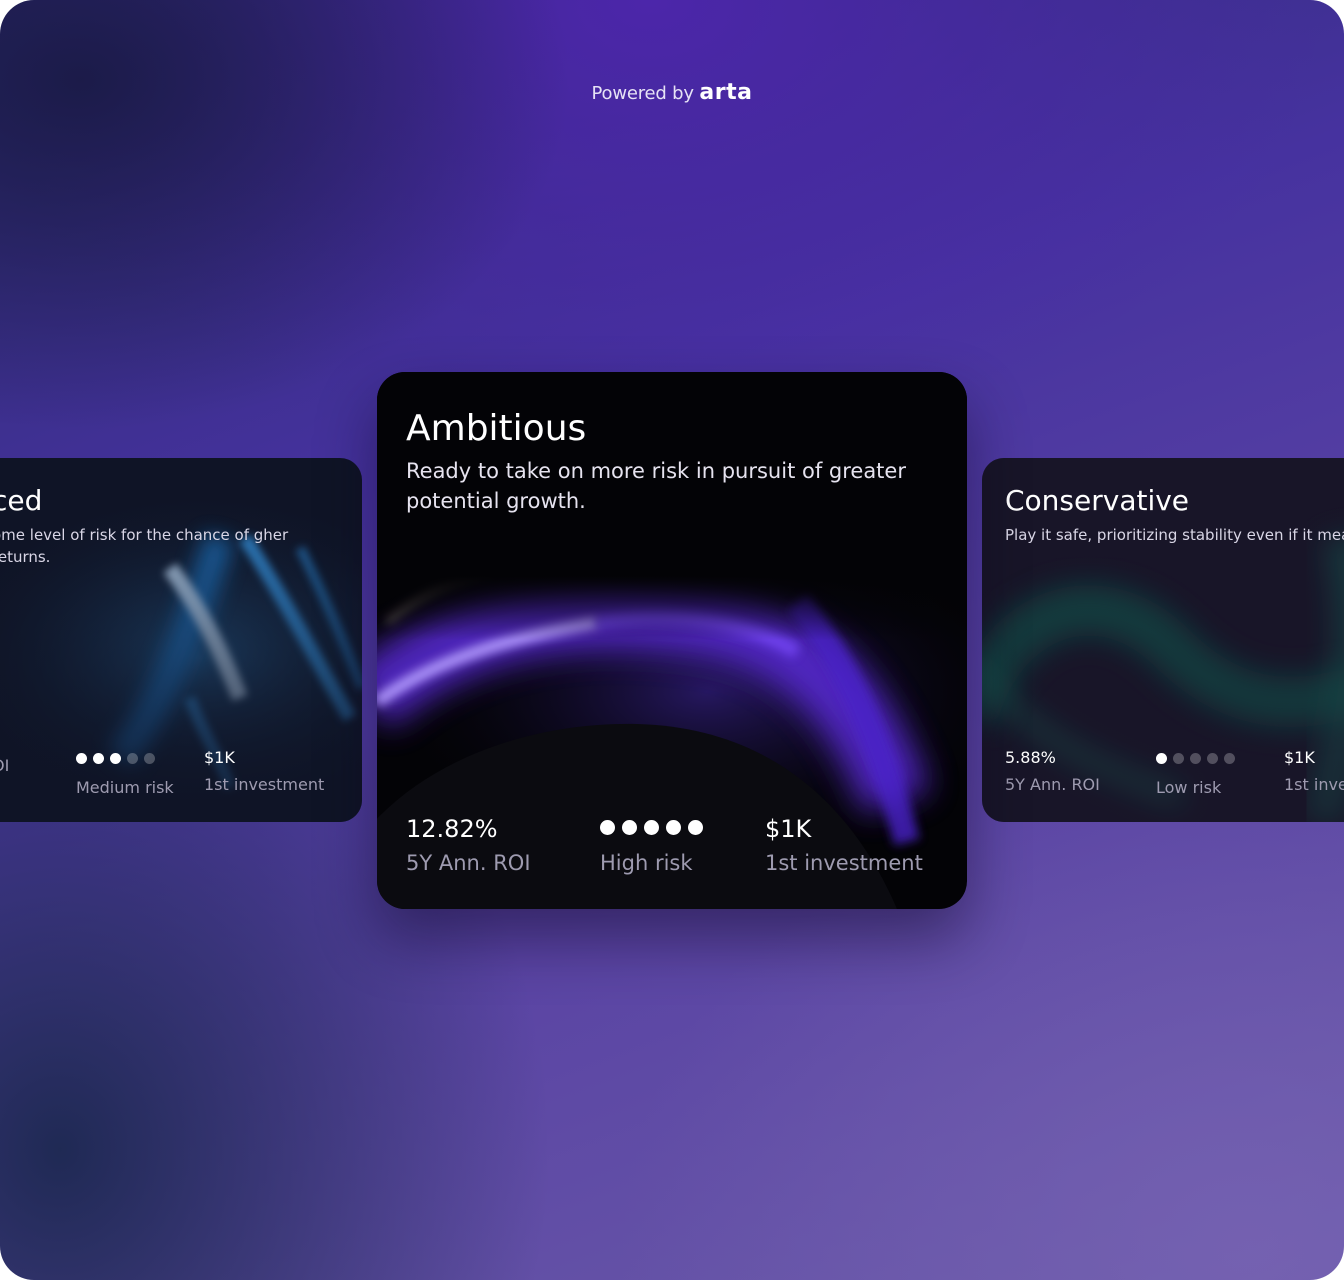 Image resolution: width=1344 pixels, height=1280 pixels. Describe the element at coordinates (468, 845) in the screenshot. I see `roi-stat: 12.82% 5Y Ann. ROI` at that location.